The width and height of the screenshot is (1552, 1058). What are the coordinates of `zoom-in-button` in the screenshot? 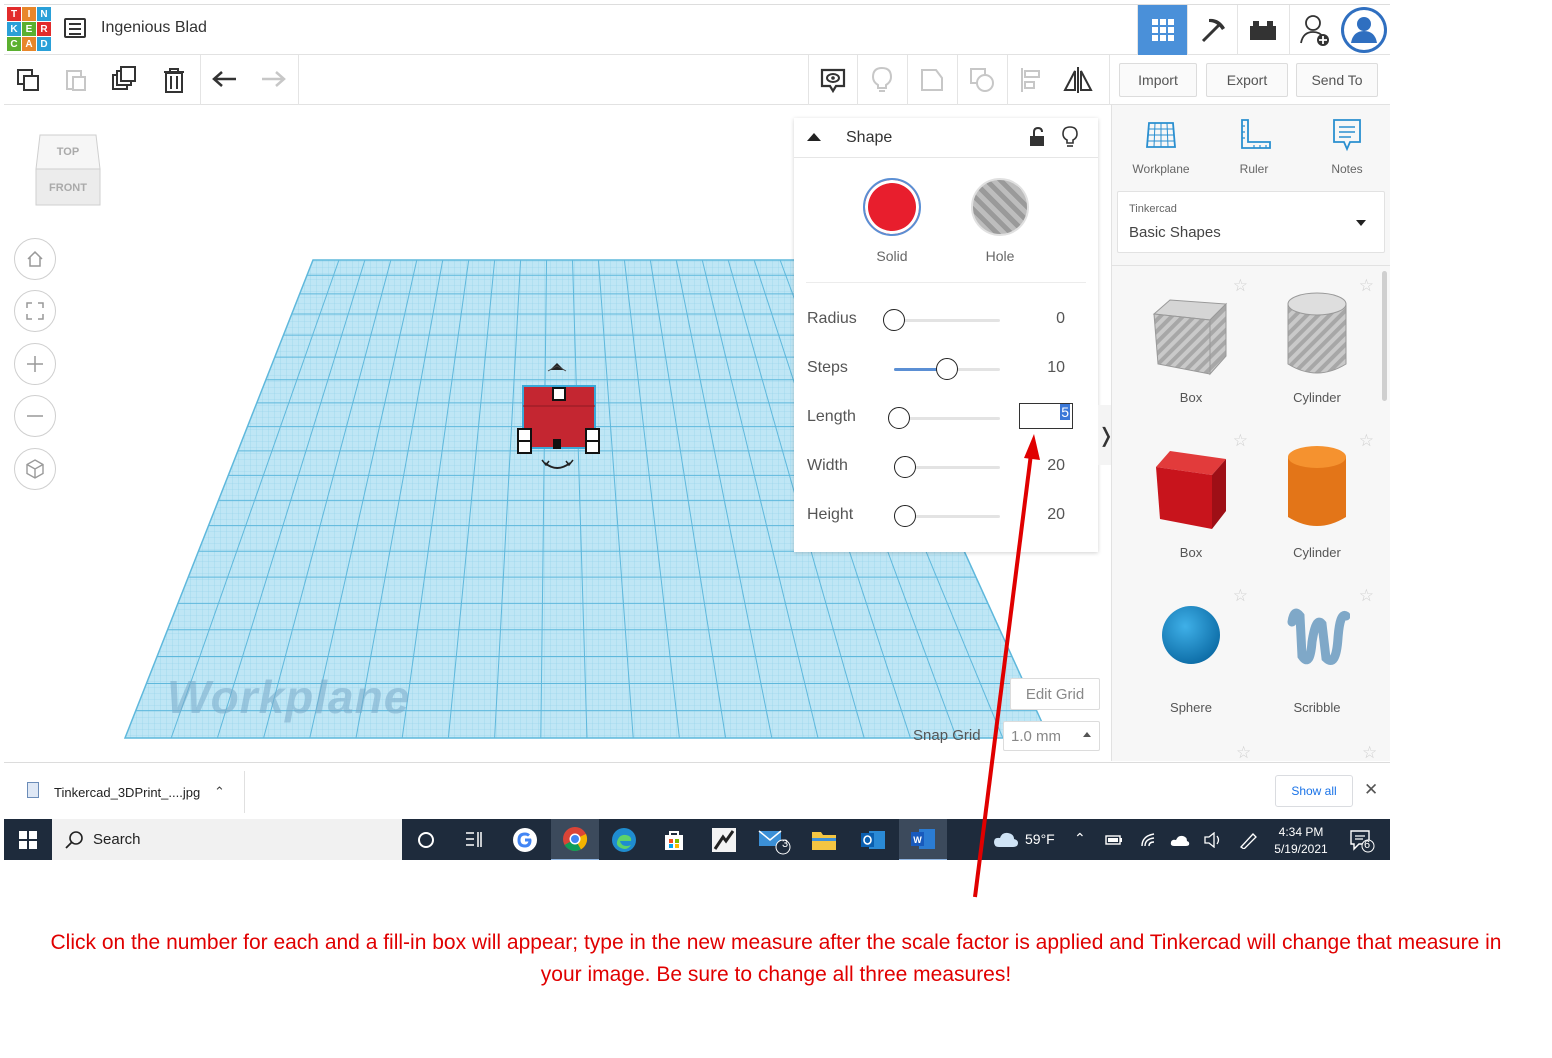 It's located at (35, 364).